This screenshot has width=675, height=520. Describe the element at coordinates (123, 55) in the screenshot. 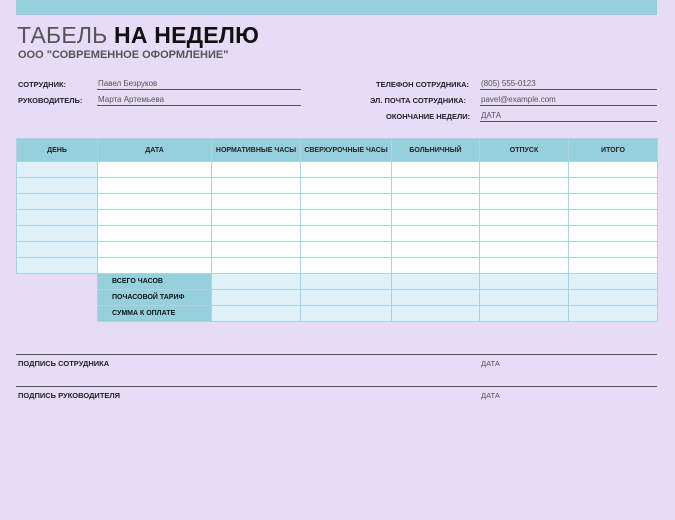

I see `company-name: ООО "СОВРЕМЕННОЕ ОФОРМЛЕНИЕ"` at that location.